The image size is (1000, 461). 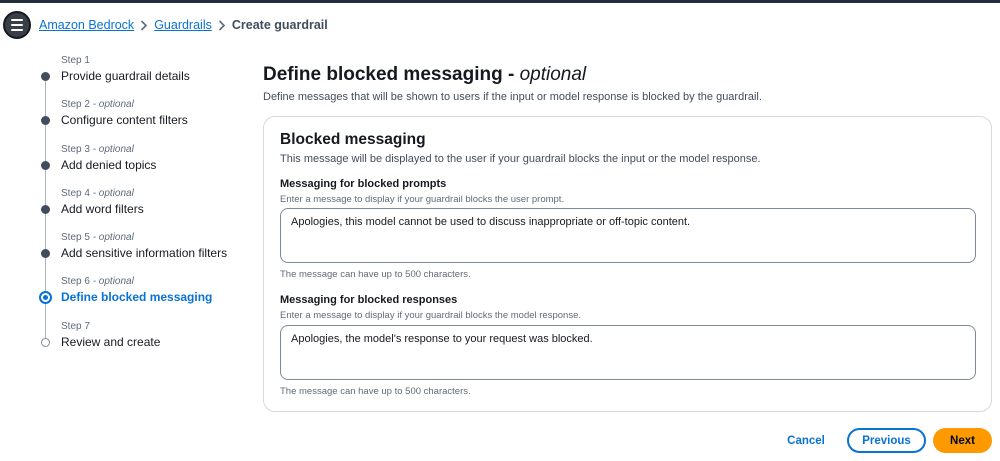 What do you see at coordinates (125, 76) in the screenshot?
I see `step-title: Provide guardrail details` at bounding box center [125, 76].